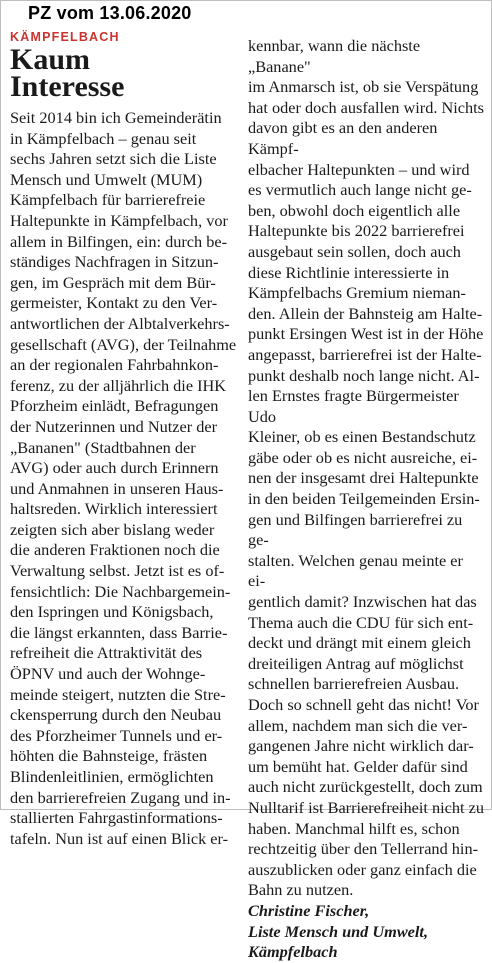  Describe the element at coordinates (358, 766) in the screenshot. I see `body-line: um bemüht hat. Gelder dafür sind` at that location.